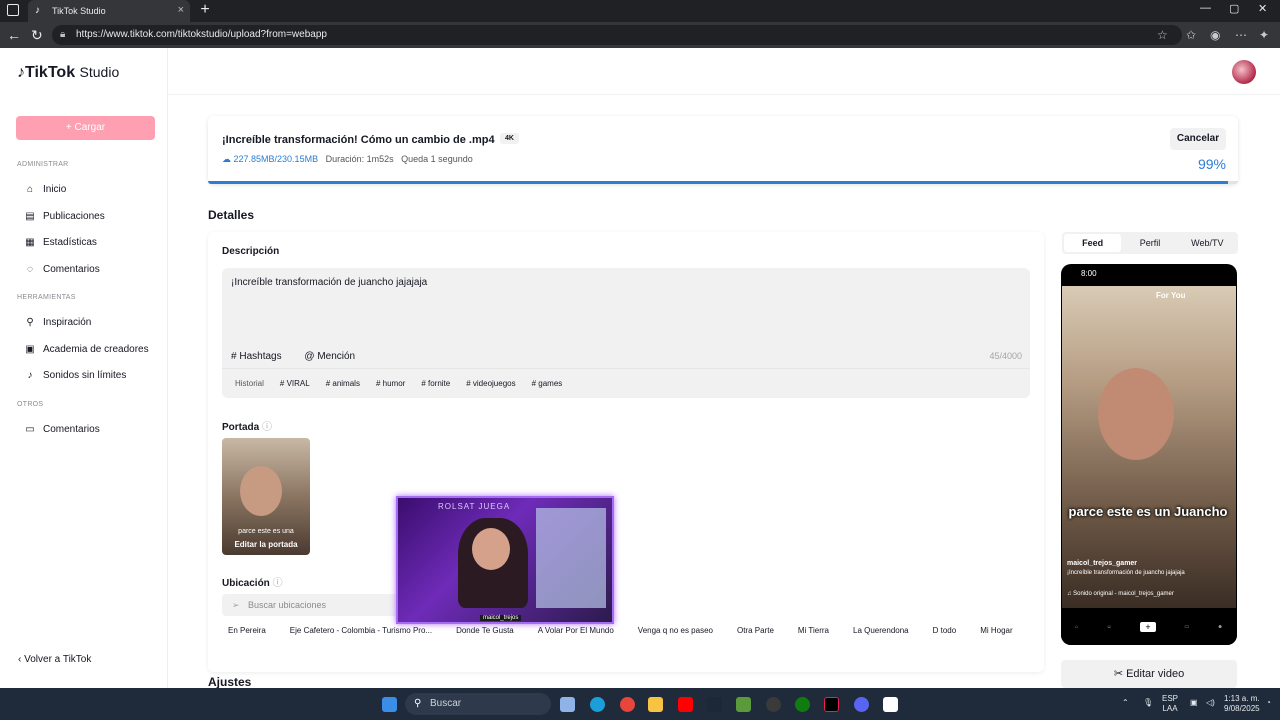 The width and height of the screenshot is (1280, 720). Describe the element at coordinates (1170, 704) in the screenshot. I see `language-indicator: ESP LAA` at that location.